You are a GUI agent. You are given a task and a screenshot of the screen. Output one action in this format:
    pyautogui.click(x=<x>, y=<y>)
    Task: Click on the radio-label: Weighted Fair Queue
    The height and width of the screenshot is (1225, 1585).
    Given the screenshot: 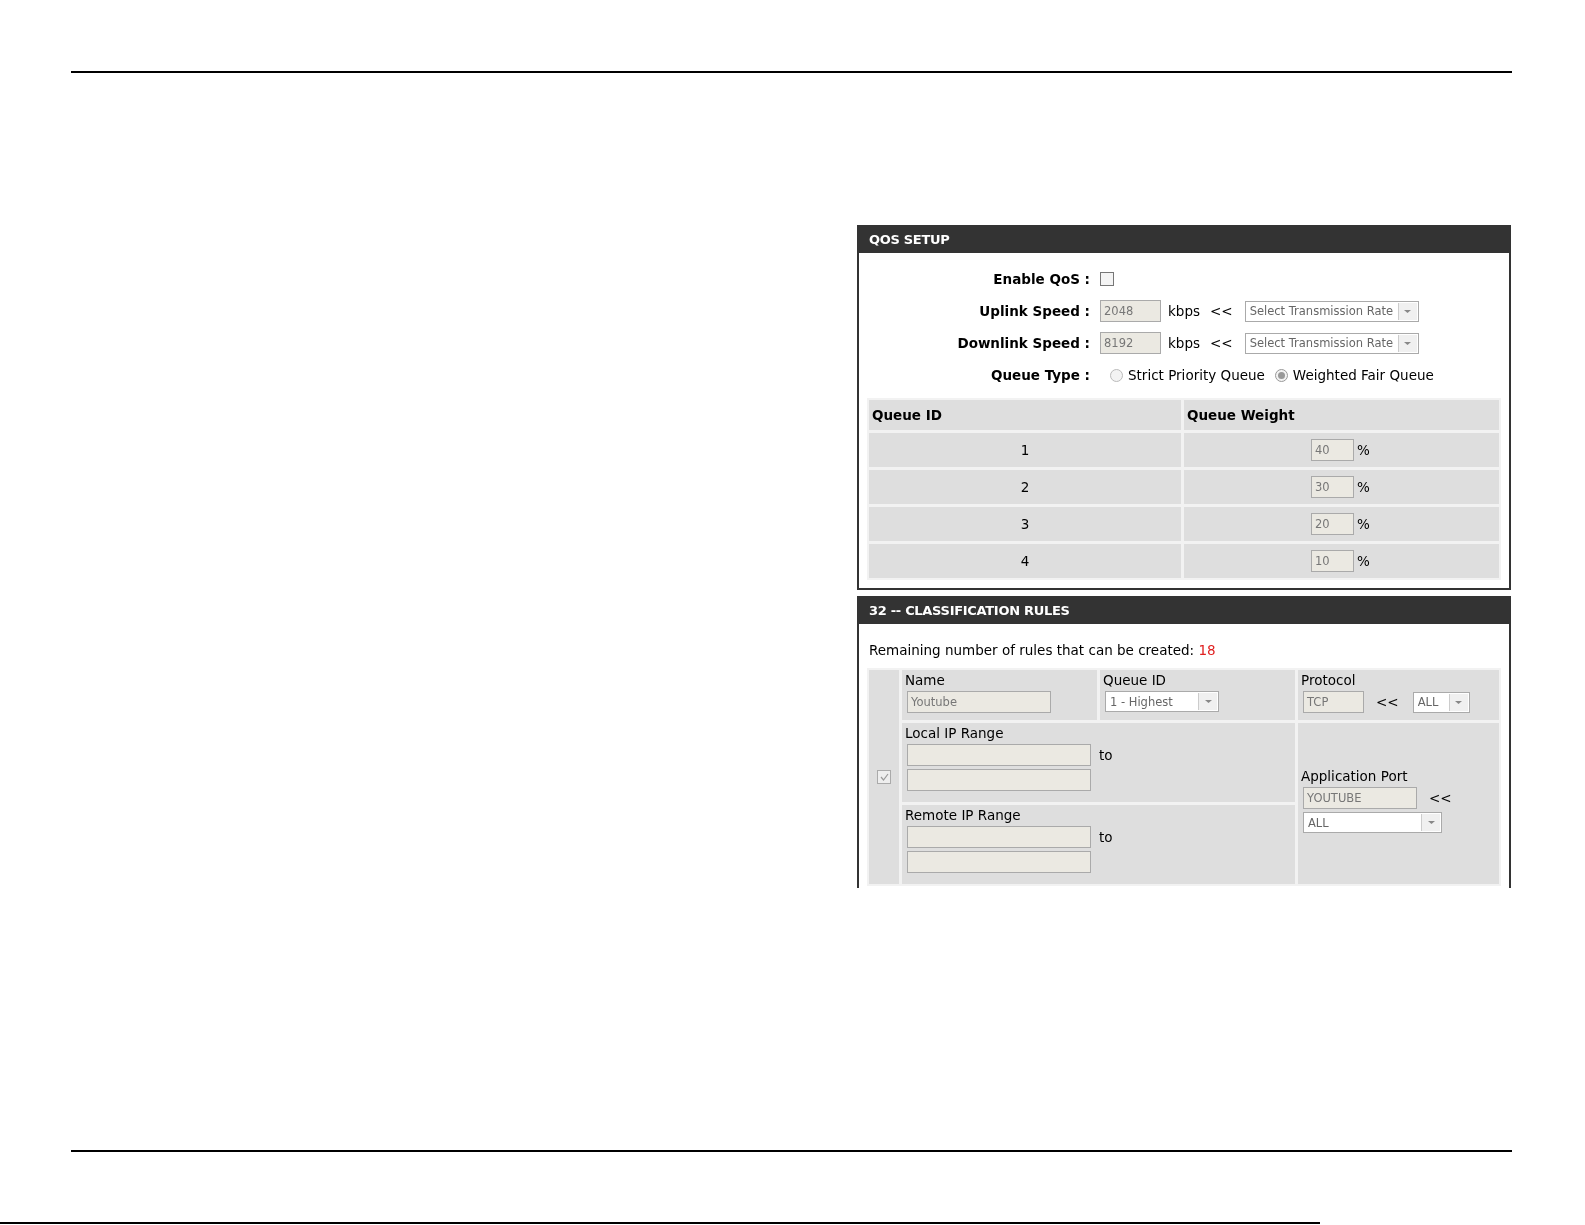 What is the action you would take?
    pyautogui.click(x=1363, y=375)
    